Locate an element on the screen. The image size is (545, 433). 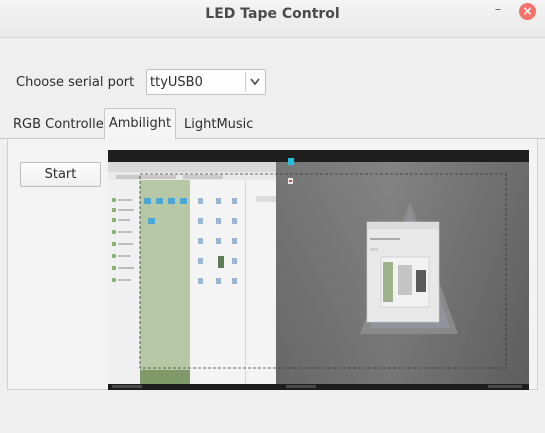
title-bar: LED Tape Control – × is located at coordinates (272, 19).